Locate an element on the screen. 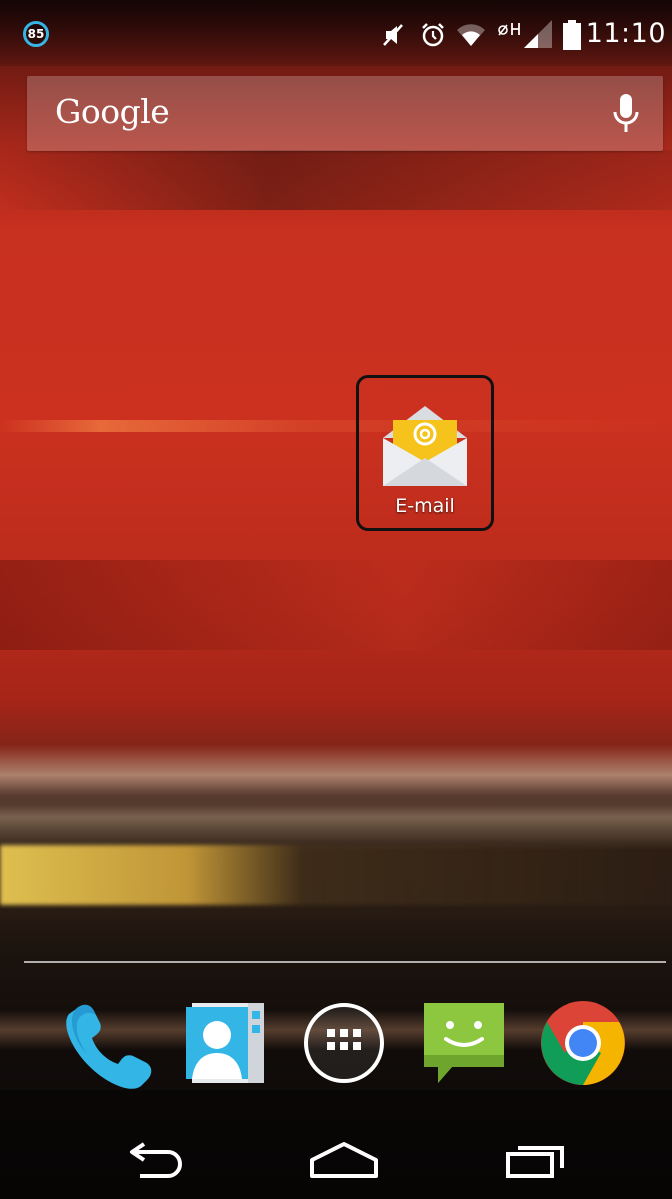 This screenshot has height=1199, width=672. dock-app-drawer is located at coordinates (344, 1043).